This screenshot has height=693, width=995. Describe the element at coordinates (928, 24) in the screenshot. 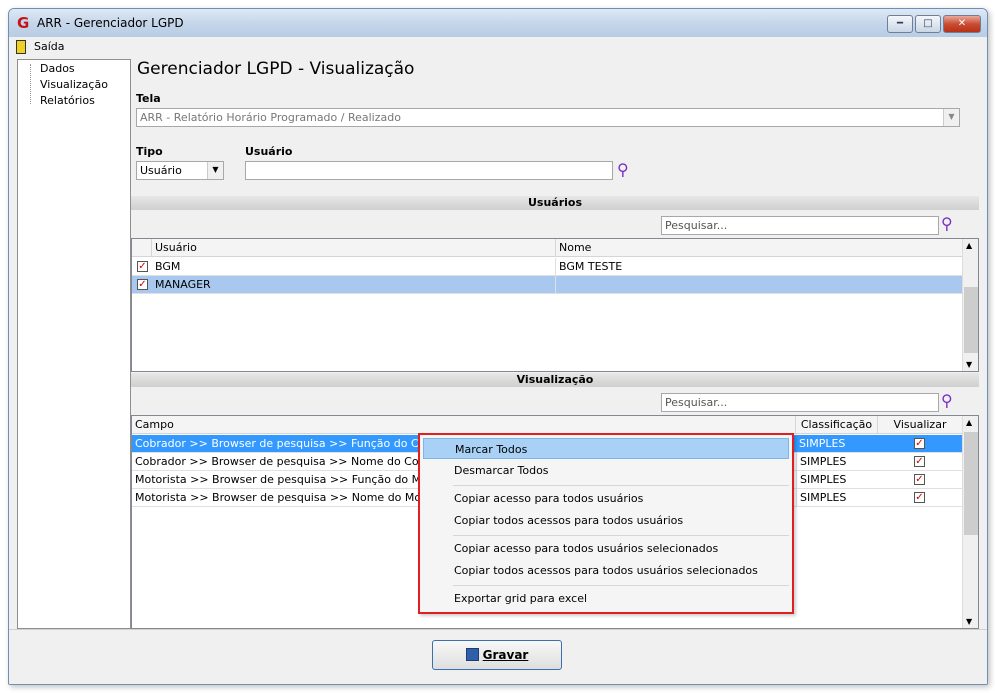

I see `maximize-button: □` at that location.